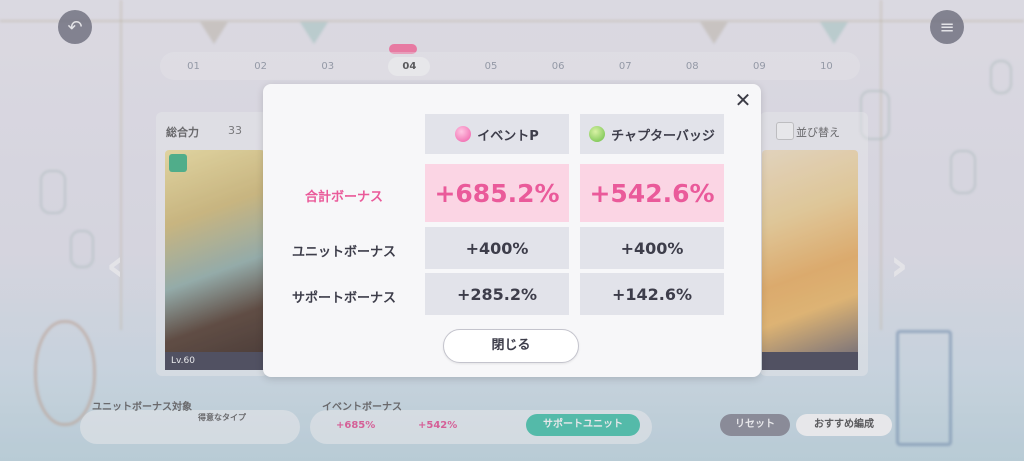 This screenshot has height=461, width=1024. Describe the element at coordinates (511, 346) in the screenshot. I see `close-button: 閉じる` at that location.